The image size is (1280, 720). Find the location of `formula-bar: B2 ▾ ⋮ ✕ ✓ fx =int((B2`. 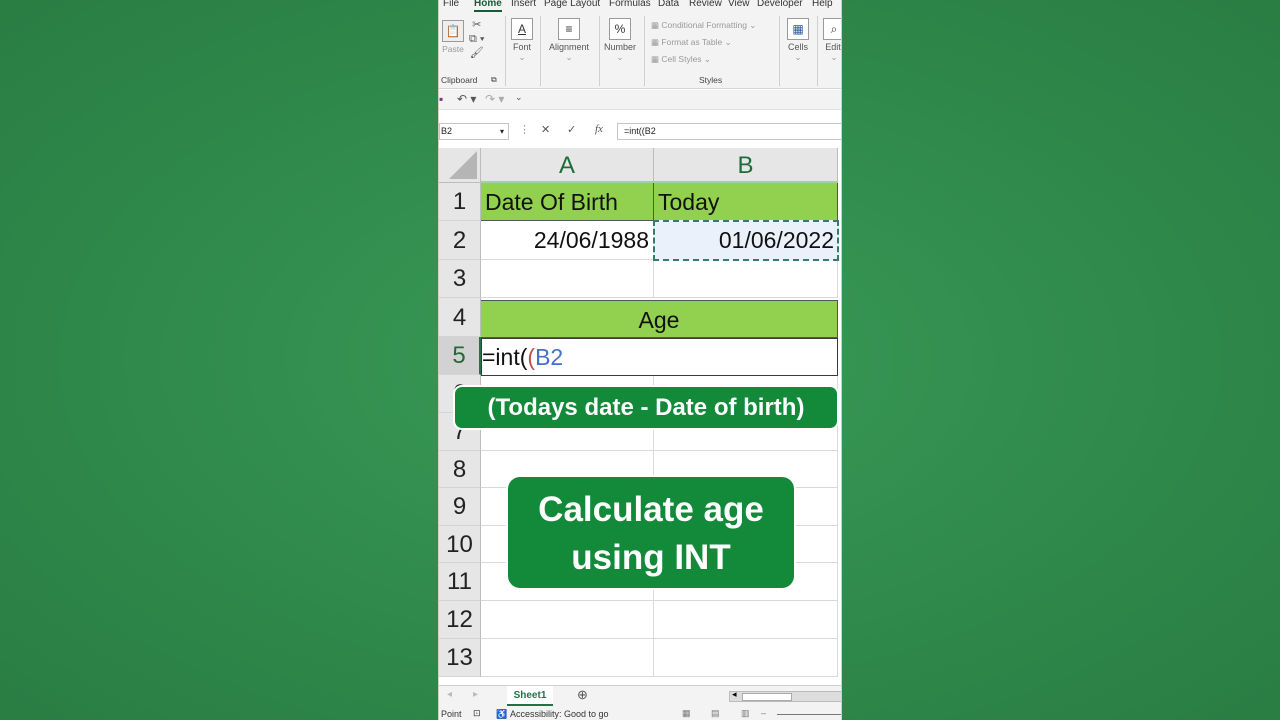

formula-bar: B2 ▾ ⋮ ✕ ✓ fx =int((B2 is located at coordinates (640, 131).